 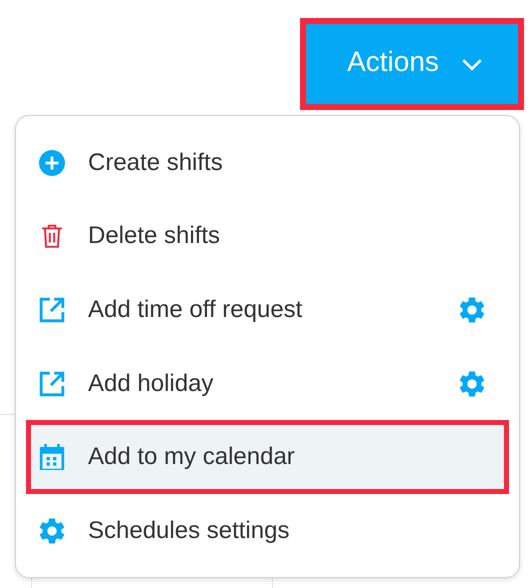 I want to click on menu-item: Schedules settings, so click(x=267, y=531).